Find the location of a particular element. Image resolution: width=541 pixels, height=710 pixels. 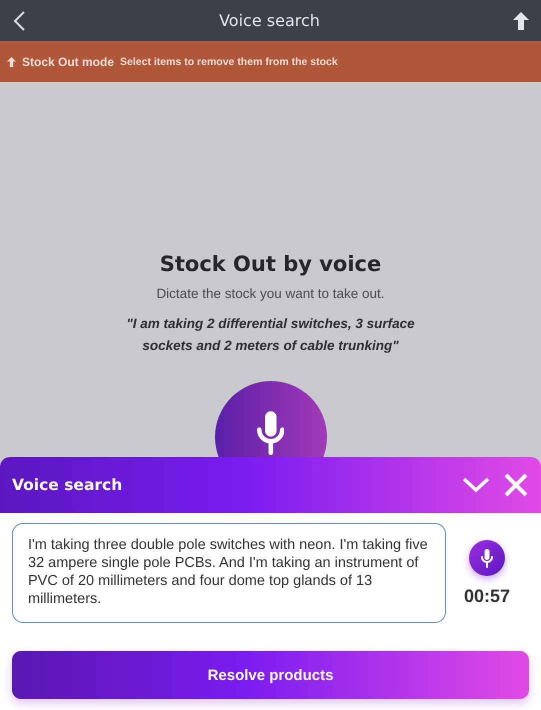

microphone-button is located at coordinates (487, 558).